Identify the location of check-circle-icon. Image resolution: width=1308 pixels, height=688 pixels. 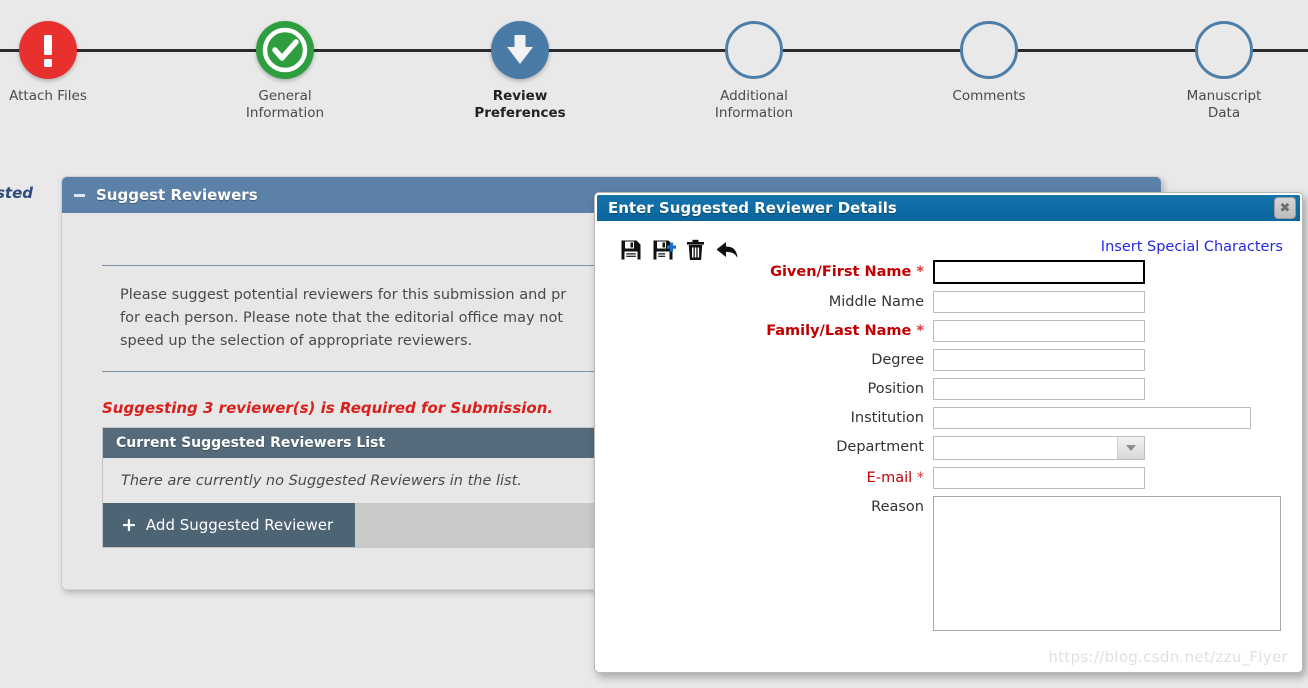
(285, 50).